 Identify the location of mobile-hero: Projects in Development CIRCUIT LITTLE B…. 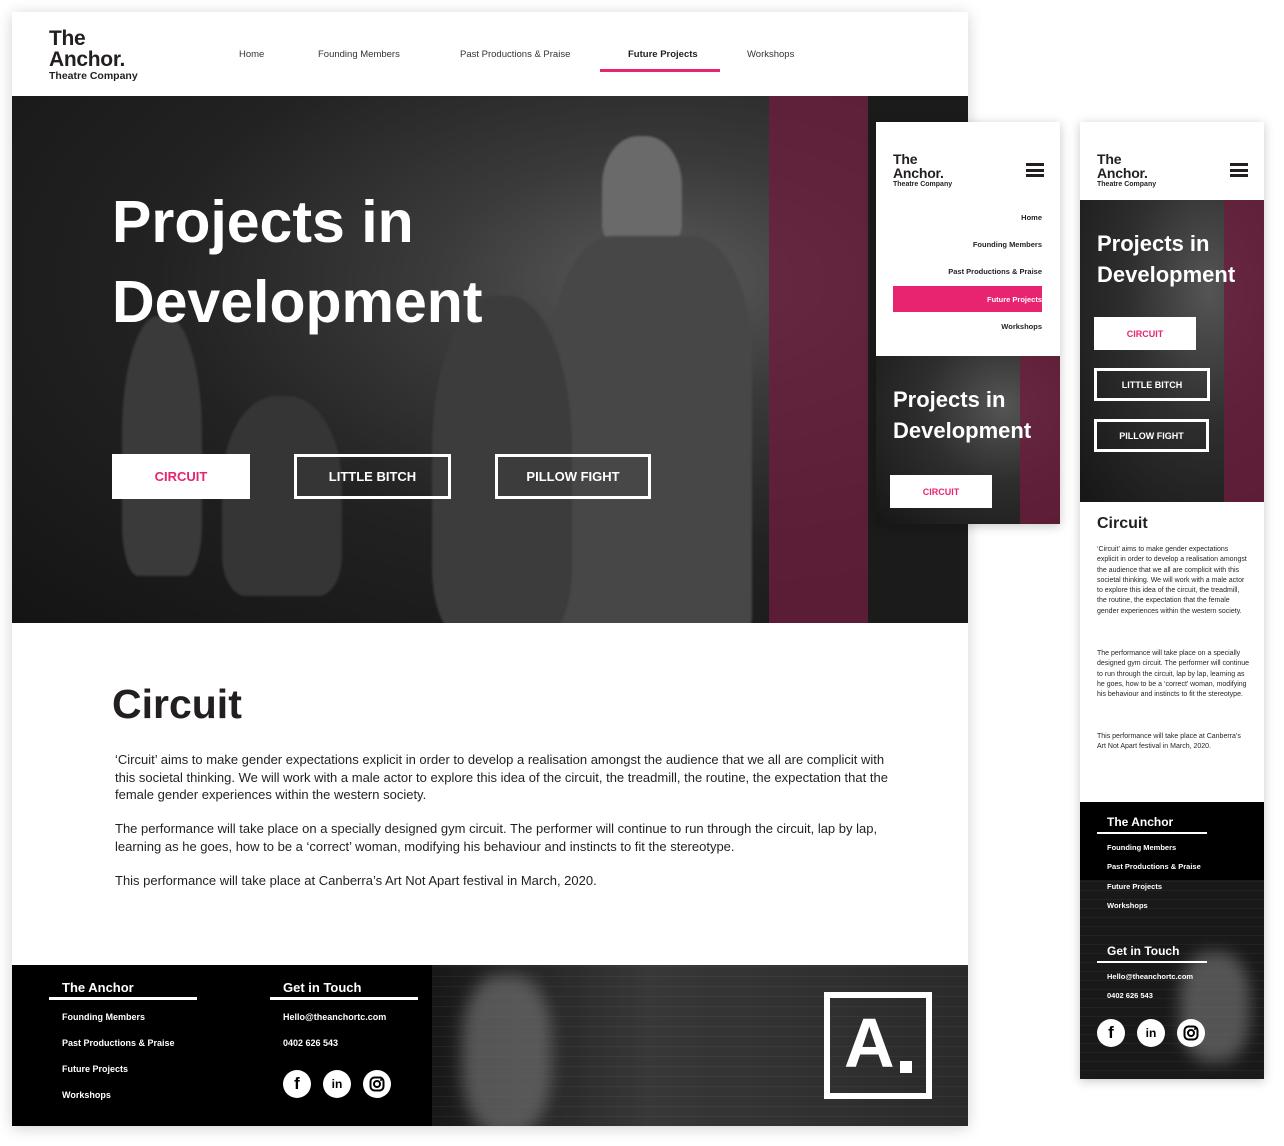
(1172, 351).